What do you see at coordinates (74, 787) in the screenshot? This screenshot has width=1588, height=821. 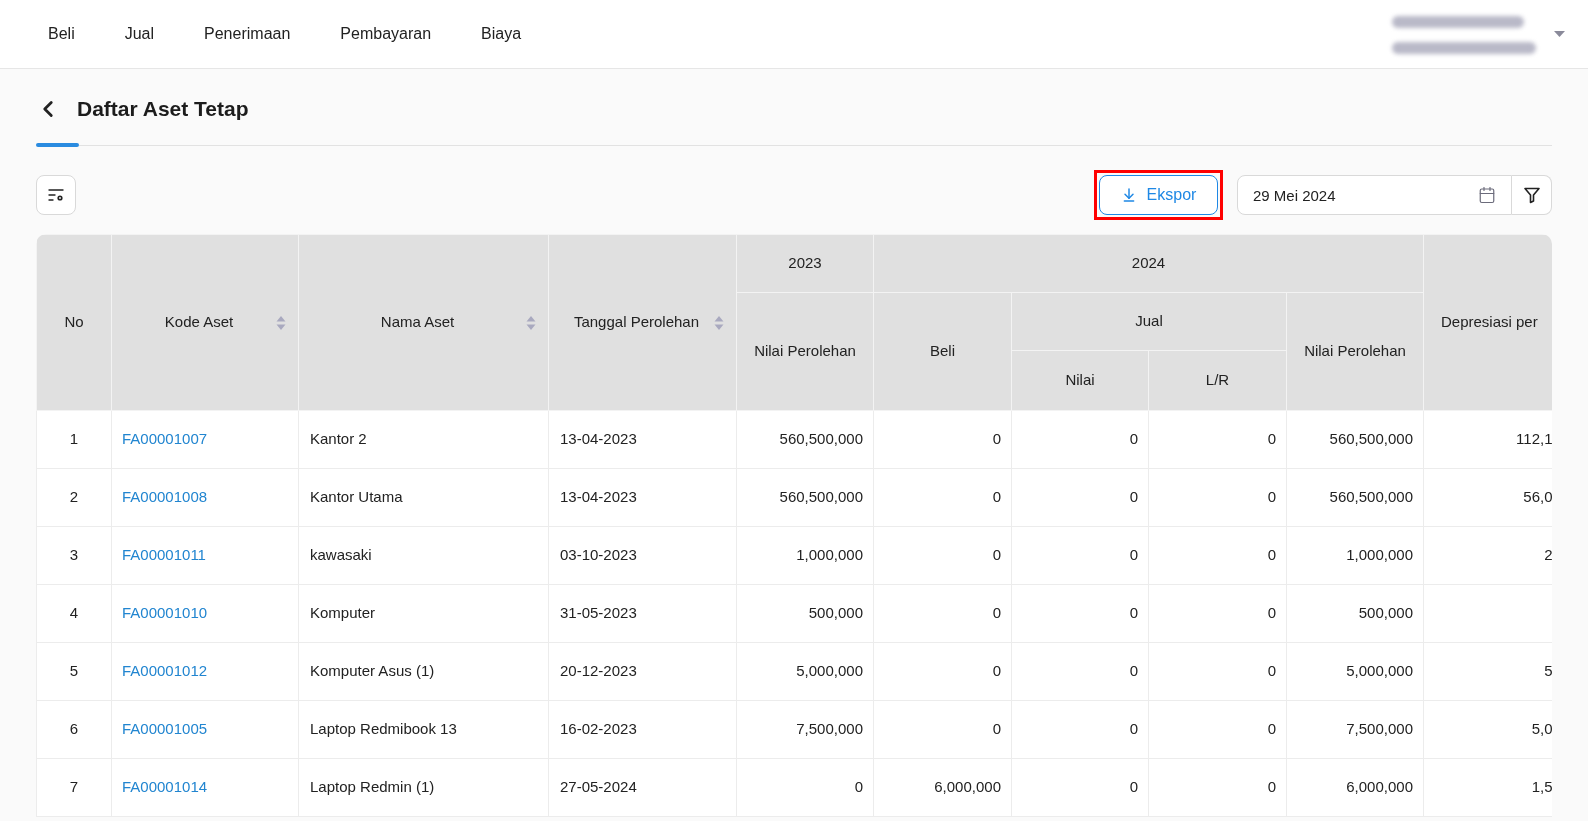 I see `table-cell: 7` at bounding box center [74, 787].